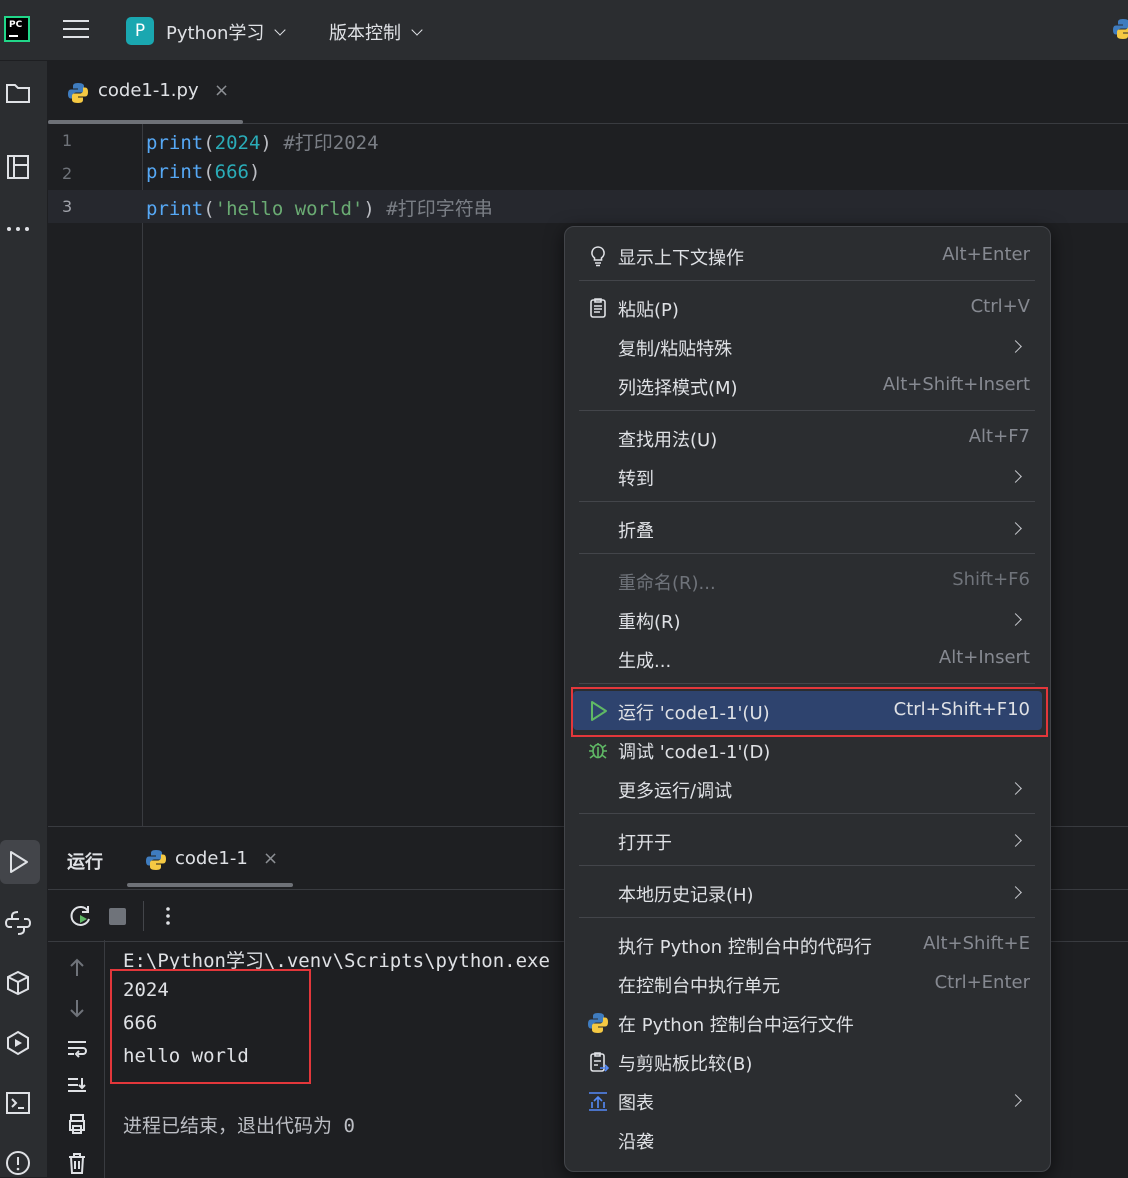  I want to click on code-line: 2 print(666), so click(588, 173).